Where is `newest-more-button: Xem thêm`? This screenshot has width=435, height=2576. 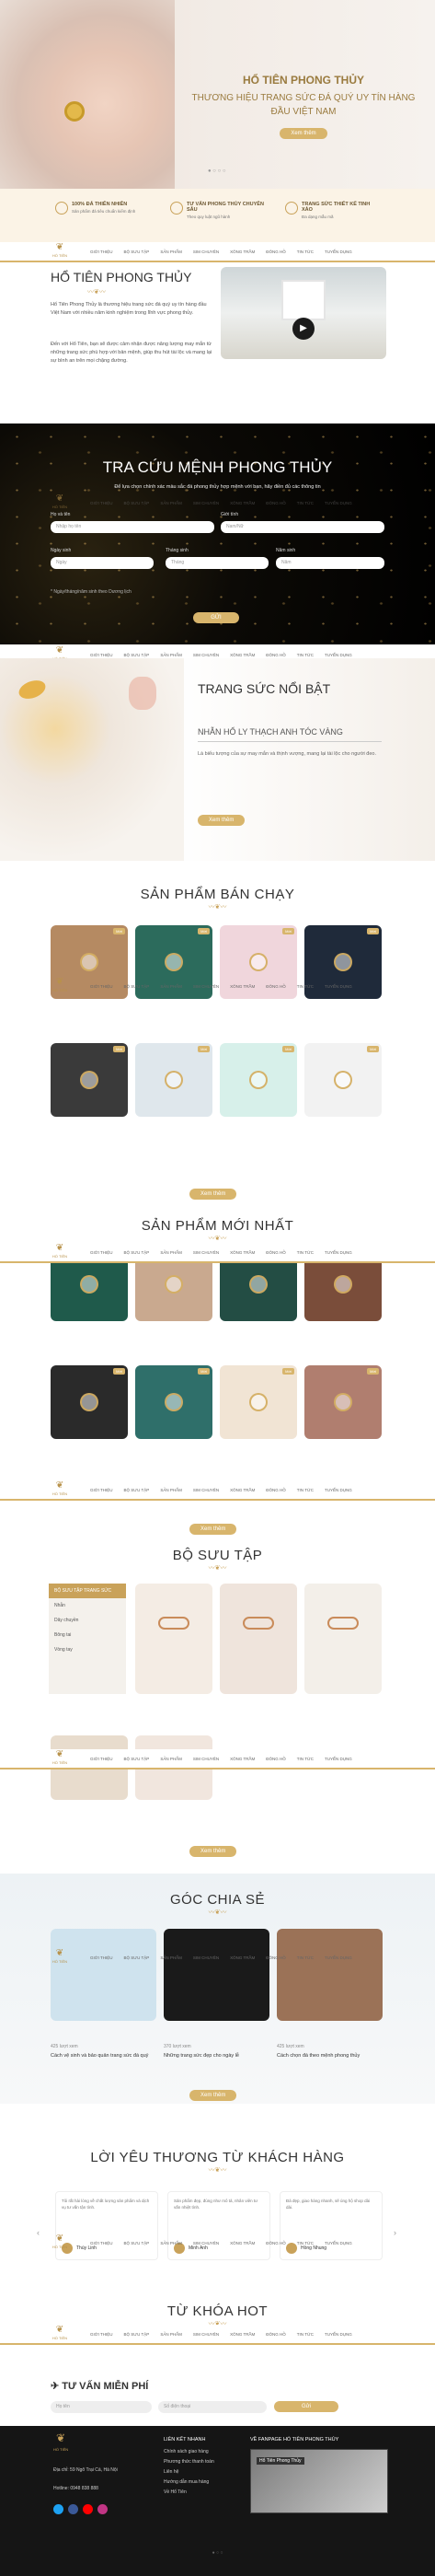 newest-more-button: Xem thêm is located at coordinates (213, 1529).